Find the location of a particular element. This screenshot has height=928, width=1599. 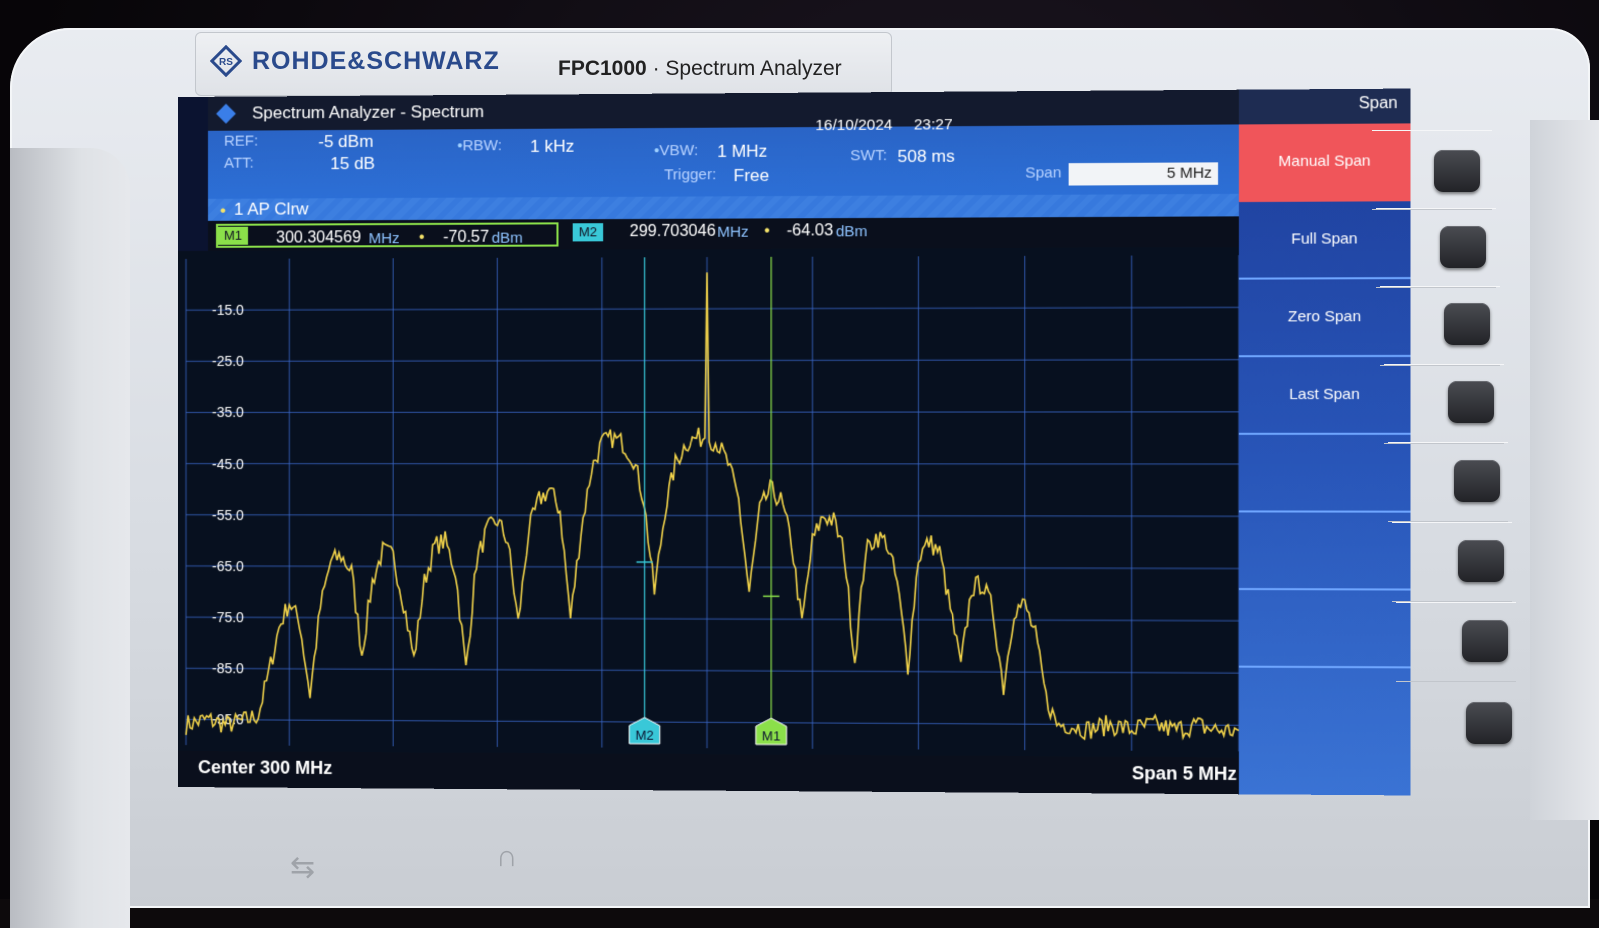

span-input: 5 MHz is located at coordinates (1143, 173).